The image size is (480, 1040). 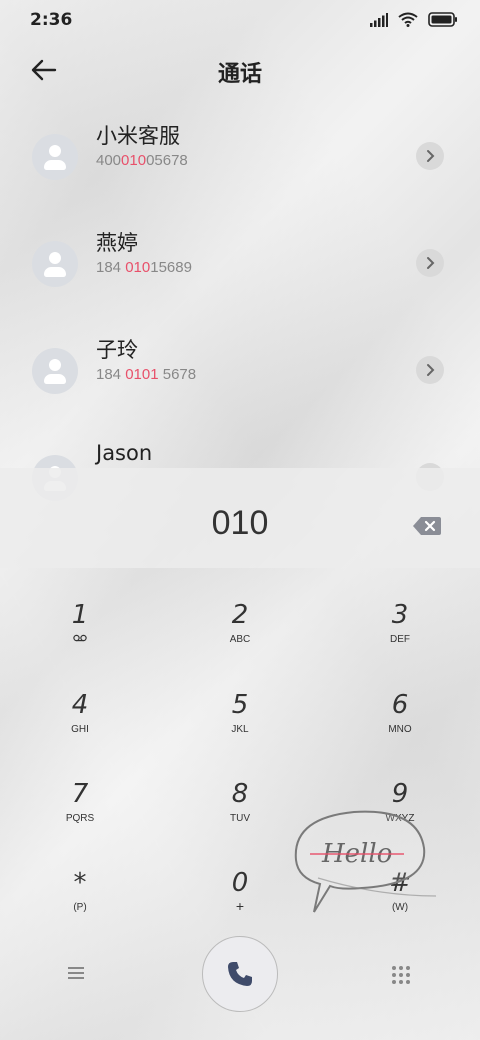 I want to click on keypad-icon, so click(x=401, y=975).